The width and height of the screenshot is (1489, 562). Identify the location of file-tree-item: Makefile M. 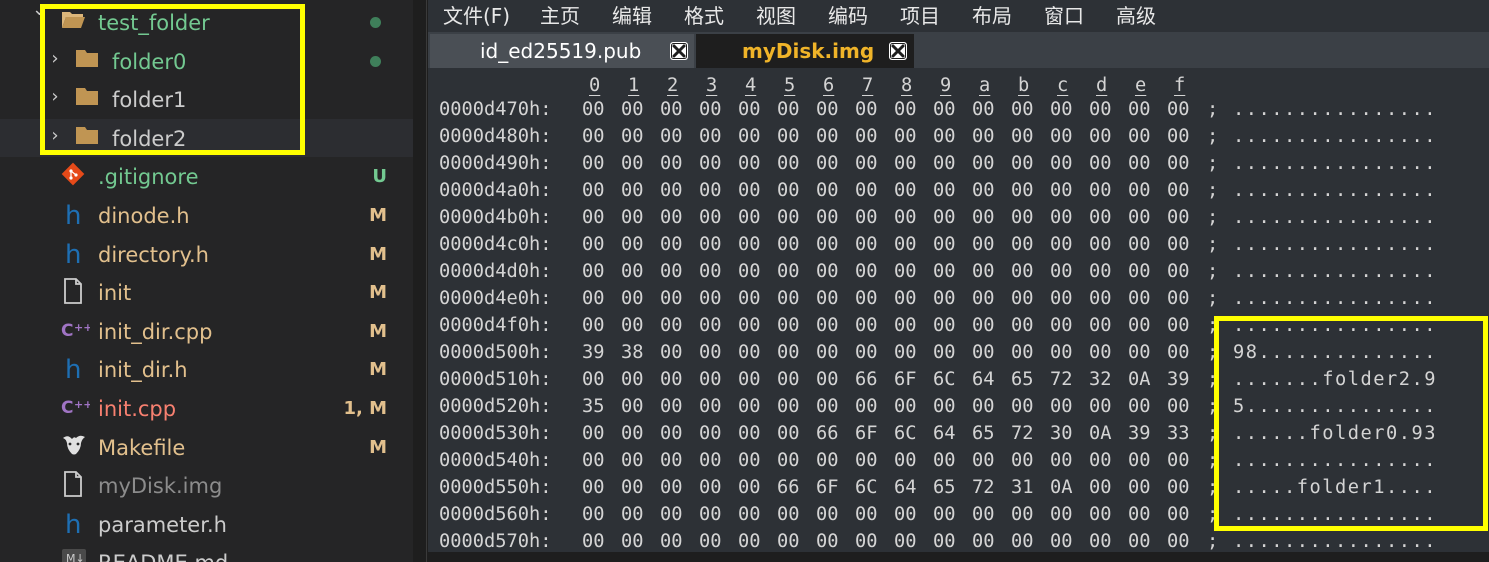
(206, 447).